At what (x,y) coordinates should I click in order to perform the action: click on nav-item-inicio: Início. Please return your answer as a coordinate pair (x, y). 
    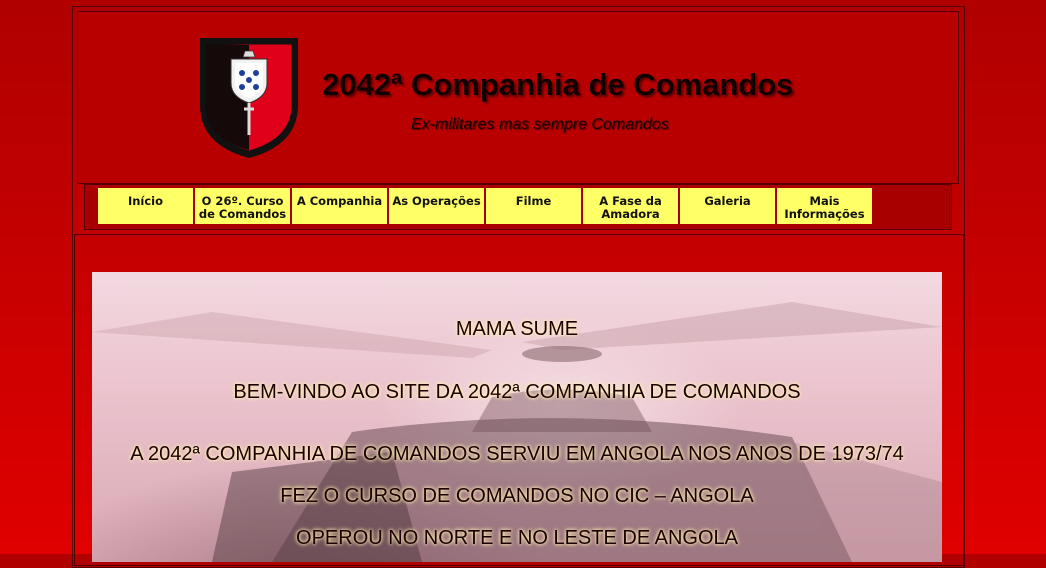
    Looking at the image, I should click on (145, 206).